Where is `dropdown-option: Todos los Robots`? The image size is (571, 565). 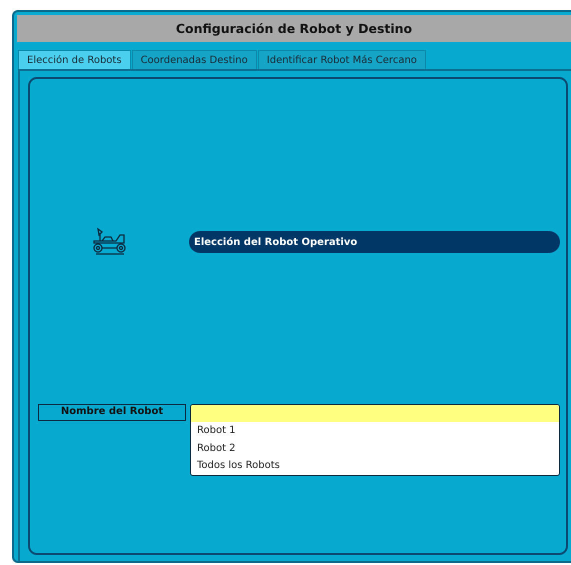
dropdown-option: Todos los Robots is located at coordinates (375, 465).